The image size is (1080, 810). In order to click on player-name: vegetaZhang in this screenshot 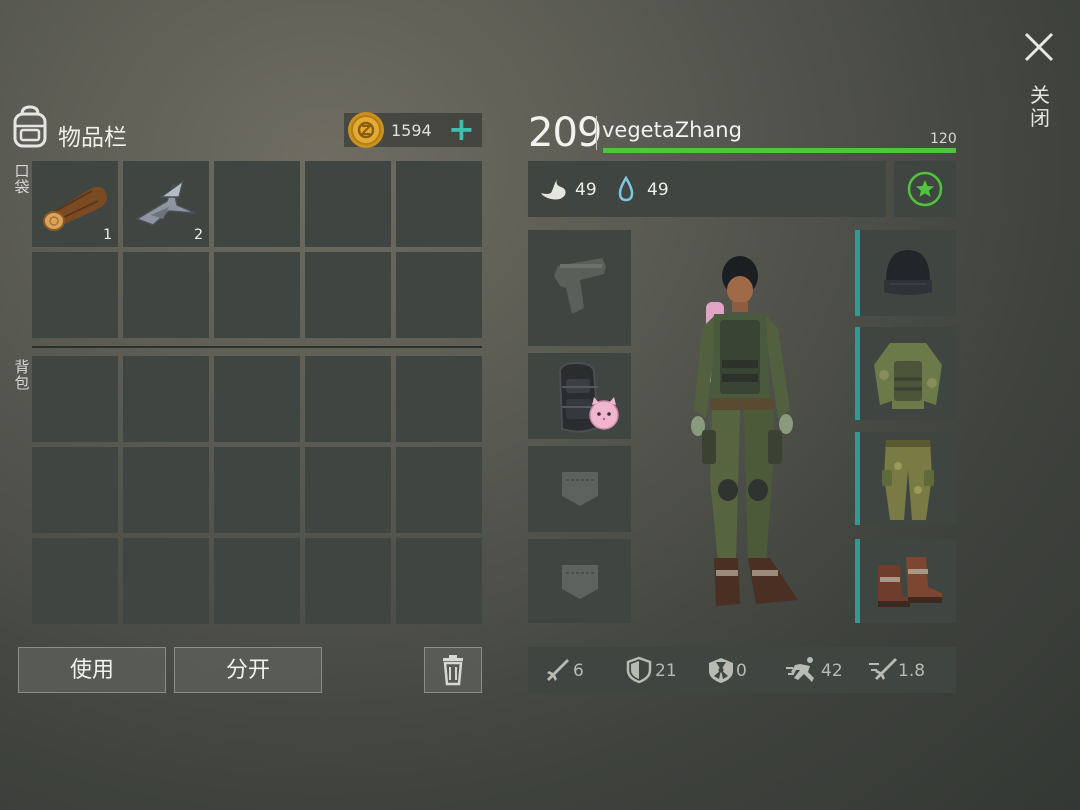, I will do `click(672, 130)`.